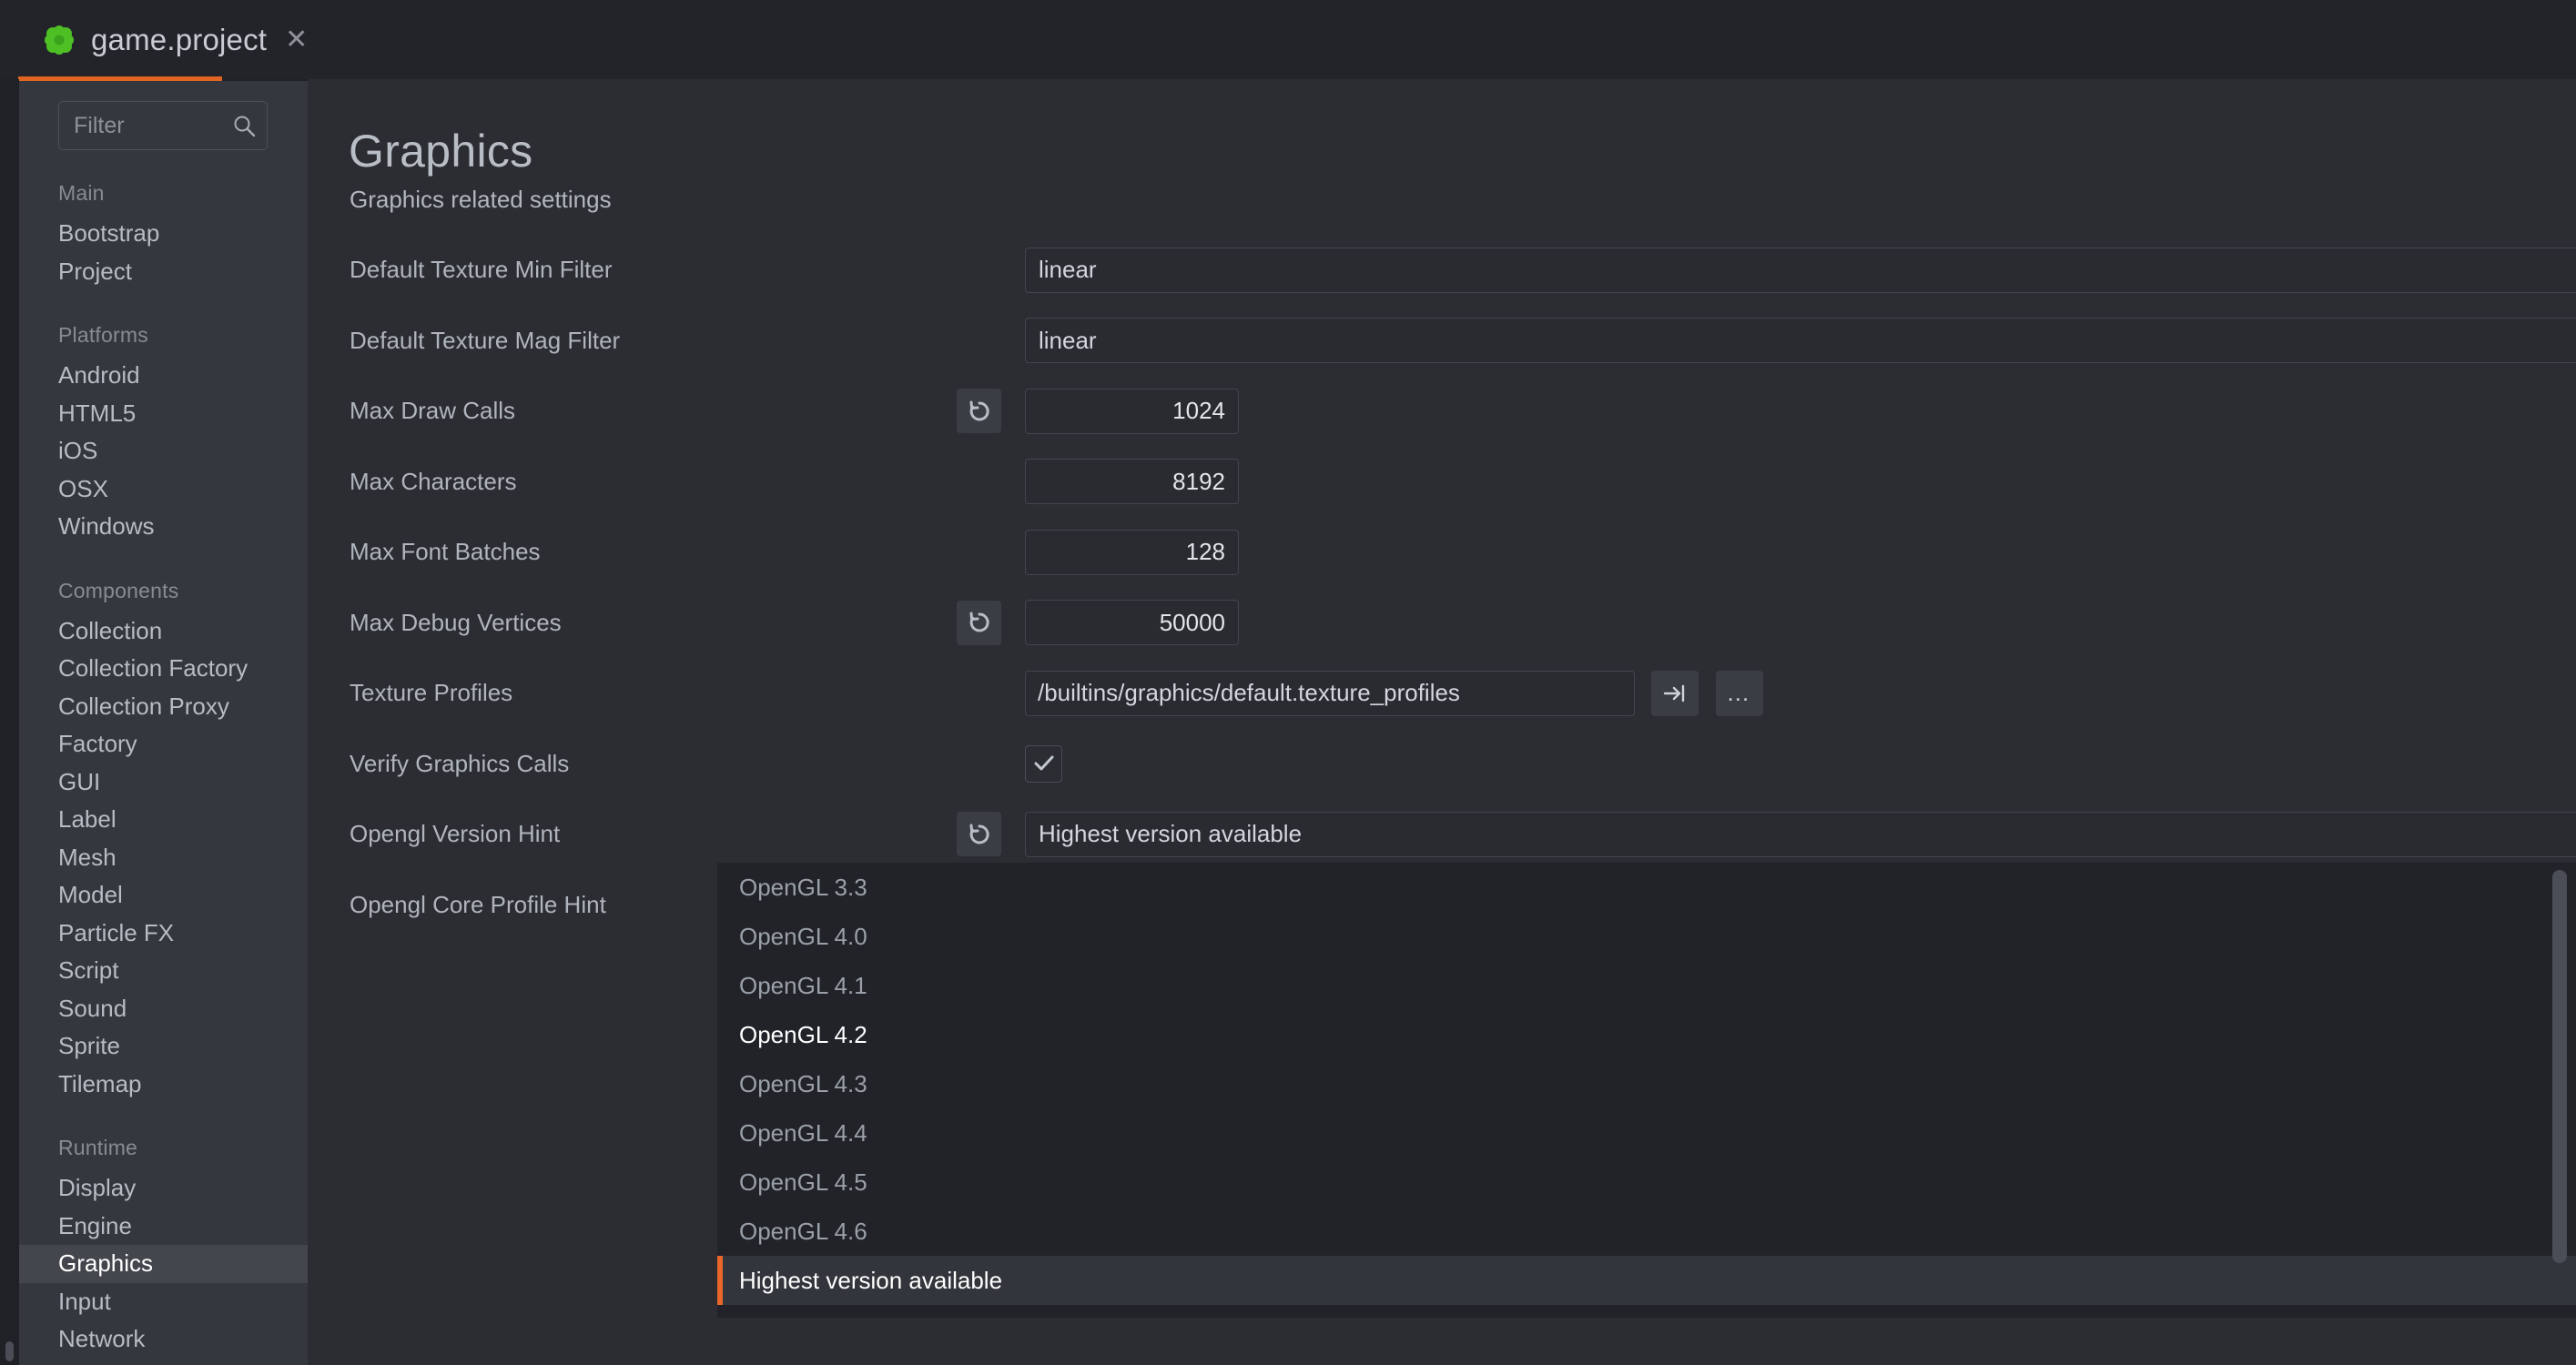 The image size is (2576, 1365). I want to click on dropdown-option-opengl-4-3: OpenGL 4.3, so click(1646, 1084).